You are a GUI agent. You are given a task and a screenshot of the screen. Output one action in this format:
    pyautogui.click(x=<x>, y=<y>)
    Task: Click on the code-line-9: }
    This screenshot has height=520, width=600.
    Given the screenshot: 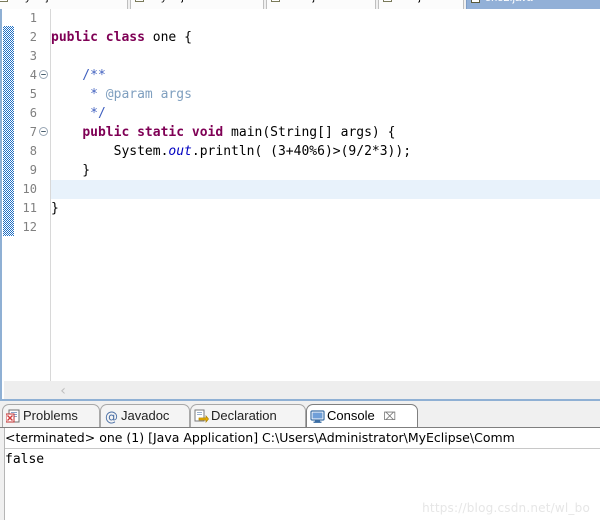 What is the action you would take?
    pyautogui.click(x=71, y=170)
    